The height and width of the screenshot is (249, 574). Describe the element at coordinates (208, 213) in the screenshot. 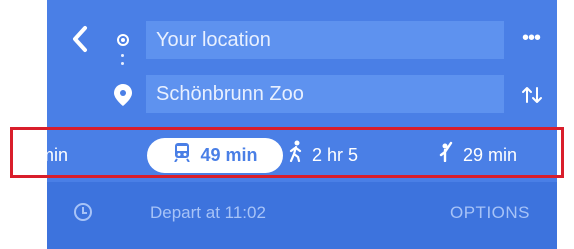

I see `depart-time-button: Depart at 11:02` at that location.